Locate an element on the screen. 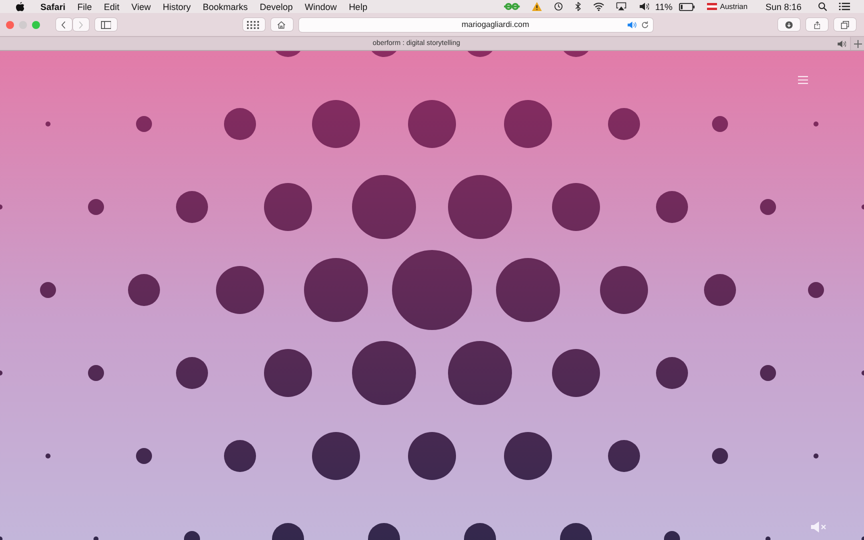  plus-icon is located at coordinates (858, 44).